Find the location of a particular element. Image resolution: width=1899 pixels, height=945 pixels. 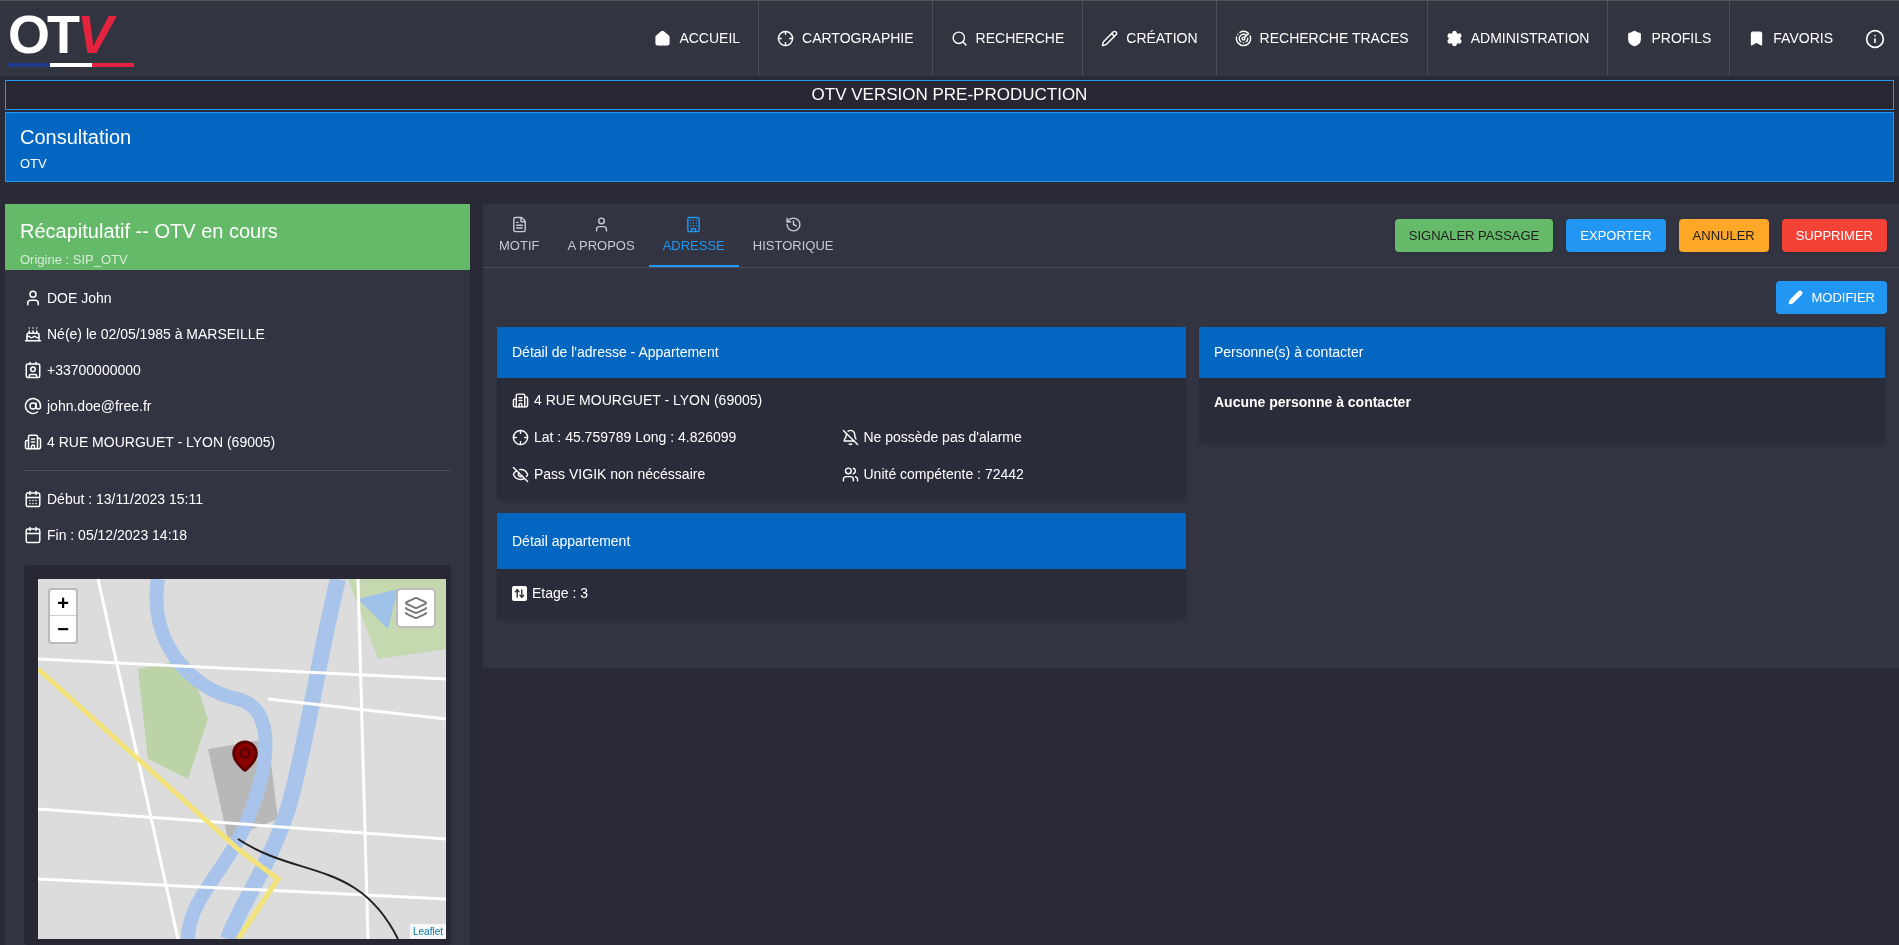

at-sign-icon is located at coordinates (33, 406).